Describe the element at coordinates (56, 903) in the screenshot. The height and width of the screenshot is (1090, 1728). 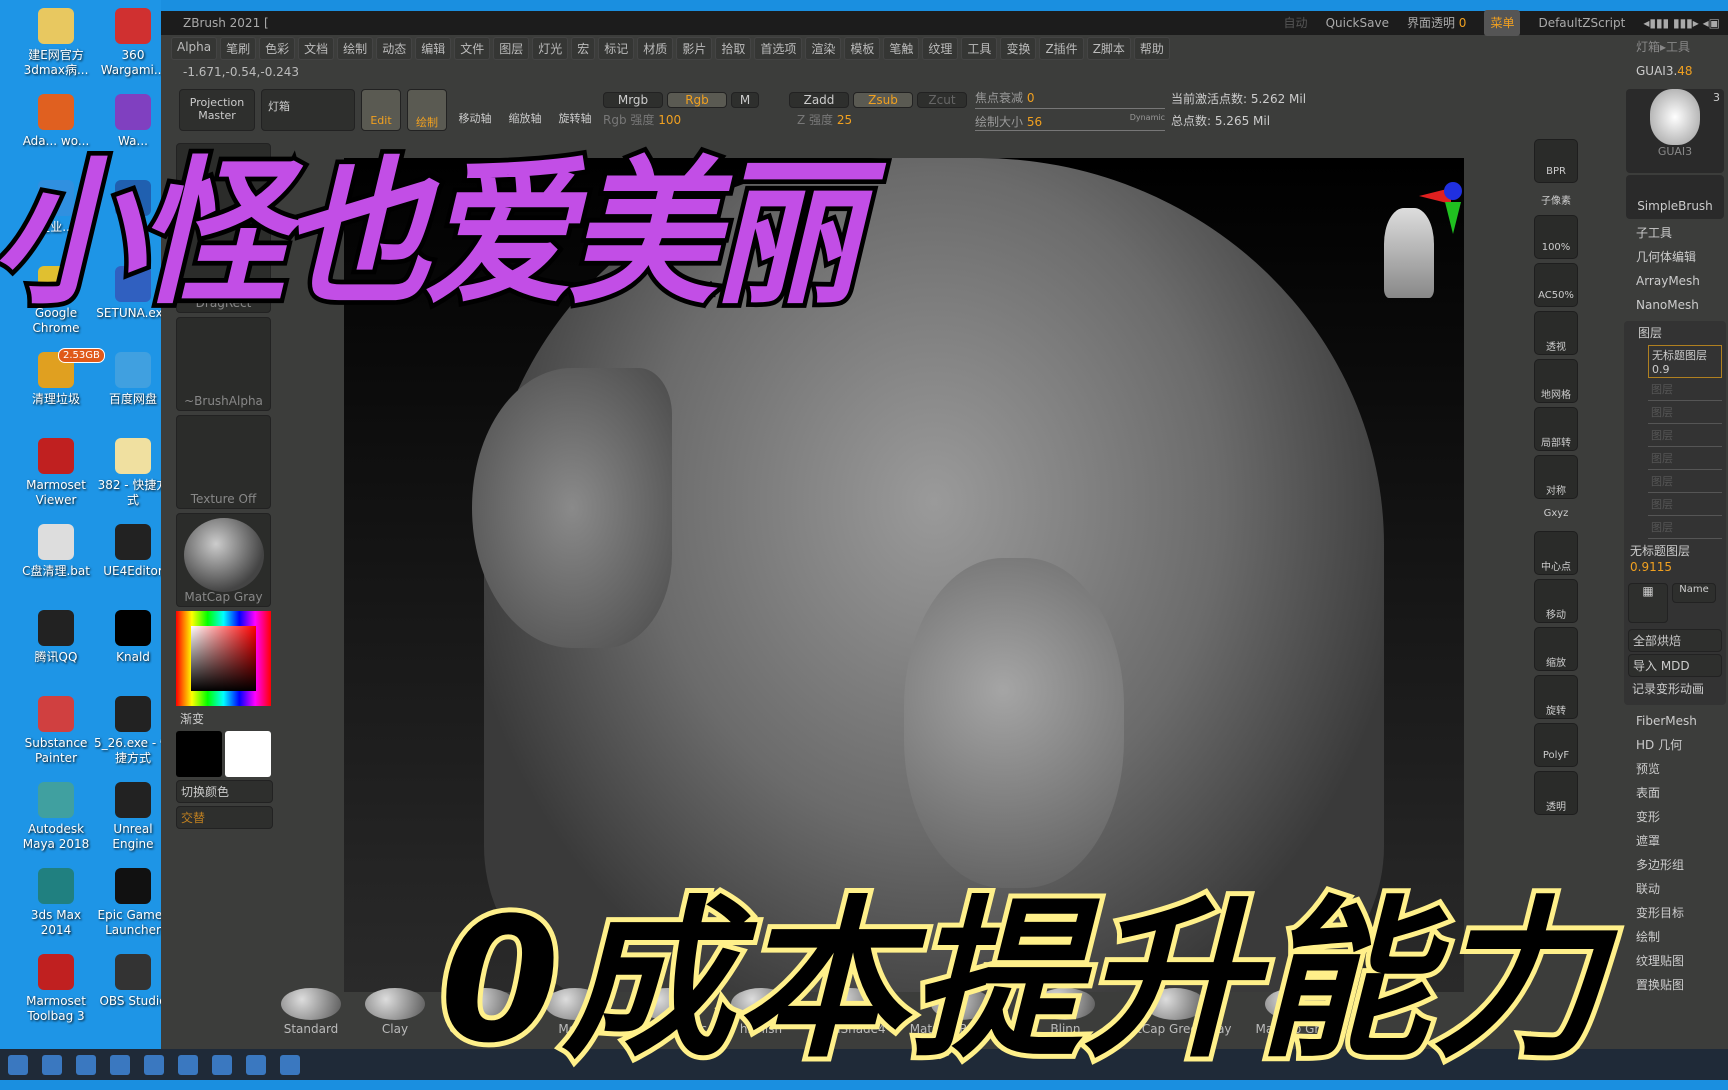
I see `desktop-icon: 3ds Max 2014` at that location.